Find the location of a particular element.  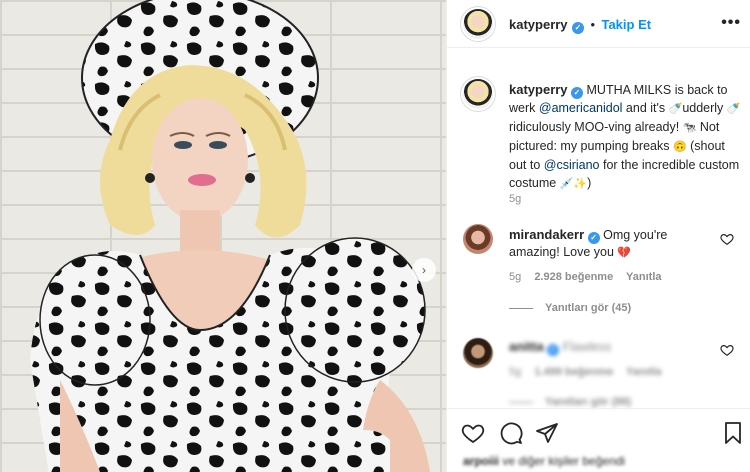

broken-heart-emoji: 💔 is located at coordinates (624, 253).